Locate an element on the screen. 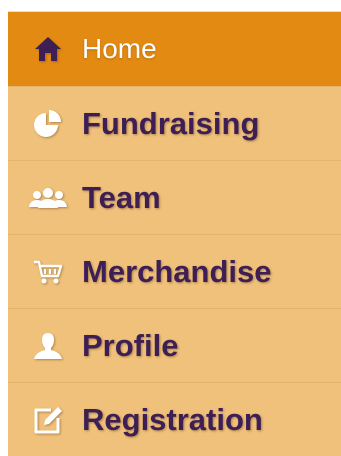 The width and height of the screenshot is (341, 456). shopping-cart-icon is located at coordinates (48, 272).